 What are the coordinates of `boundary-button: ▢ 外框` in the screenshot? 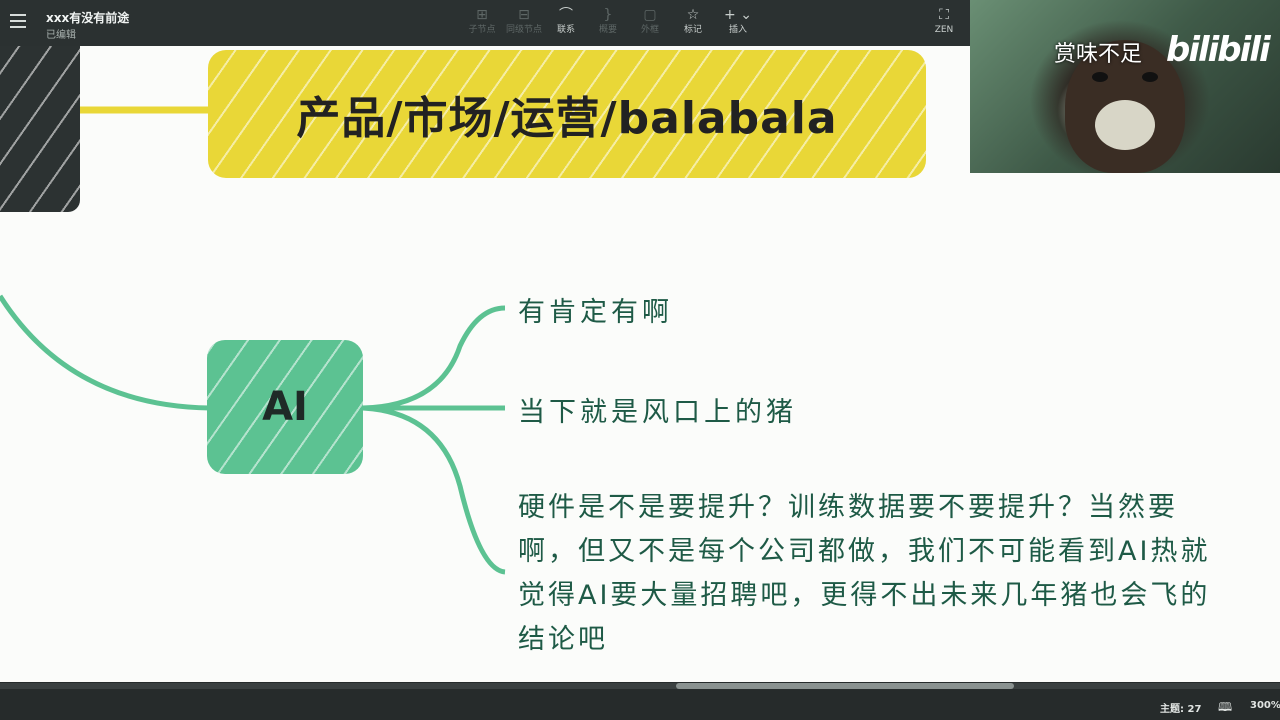 It's located at (650, 21).